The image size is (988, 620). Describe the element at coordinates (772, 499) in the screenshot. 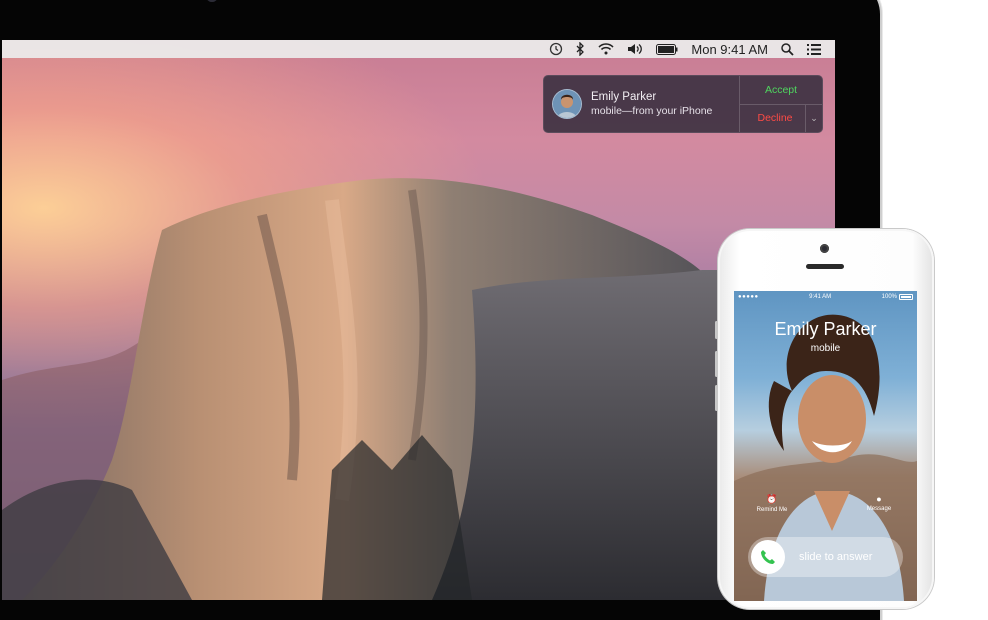

I see `alarm-icon: ⏰` at that location.